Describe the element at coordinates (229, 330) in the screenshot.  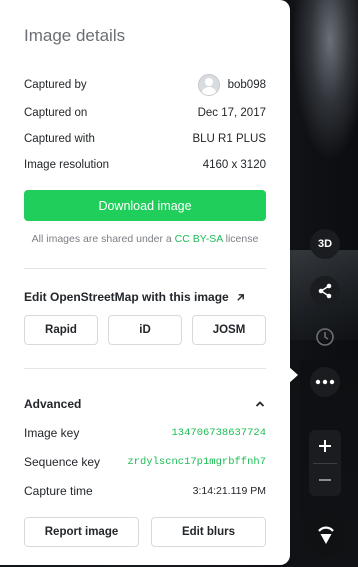
I see `josm-editor-button: JOSM` at that location.